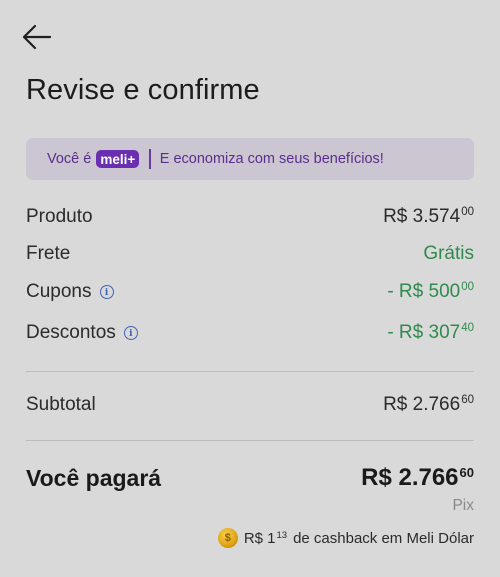  I want to click on total-label: Você pagará, so click(94, 477).